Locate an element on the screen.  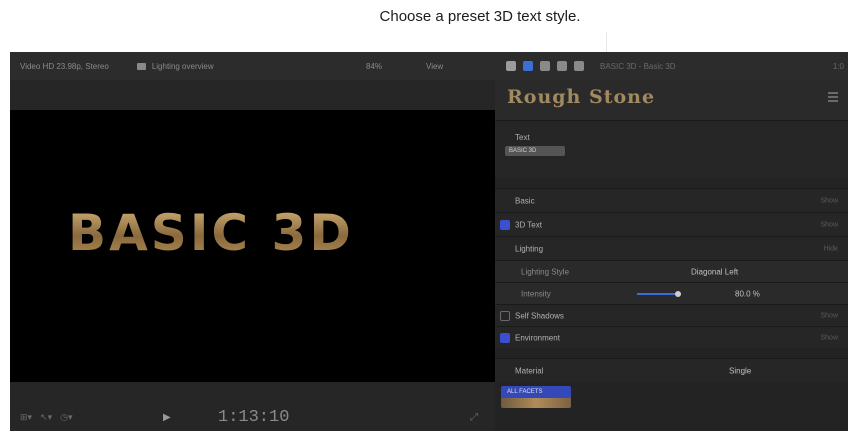
material-value: Single is located at coordinates (740, 370).